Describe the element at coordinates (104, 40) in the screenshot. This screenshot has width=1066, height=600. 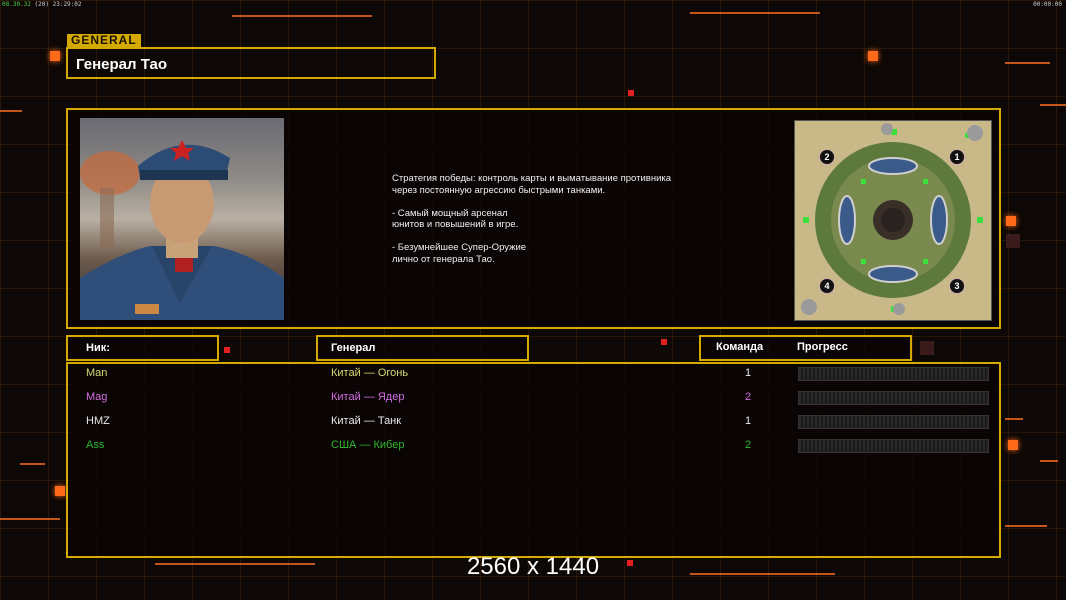
I see `general-tag: GENERAL` at that location.